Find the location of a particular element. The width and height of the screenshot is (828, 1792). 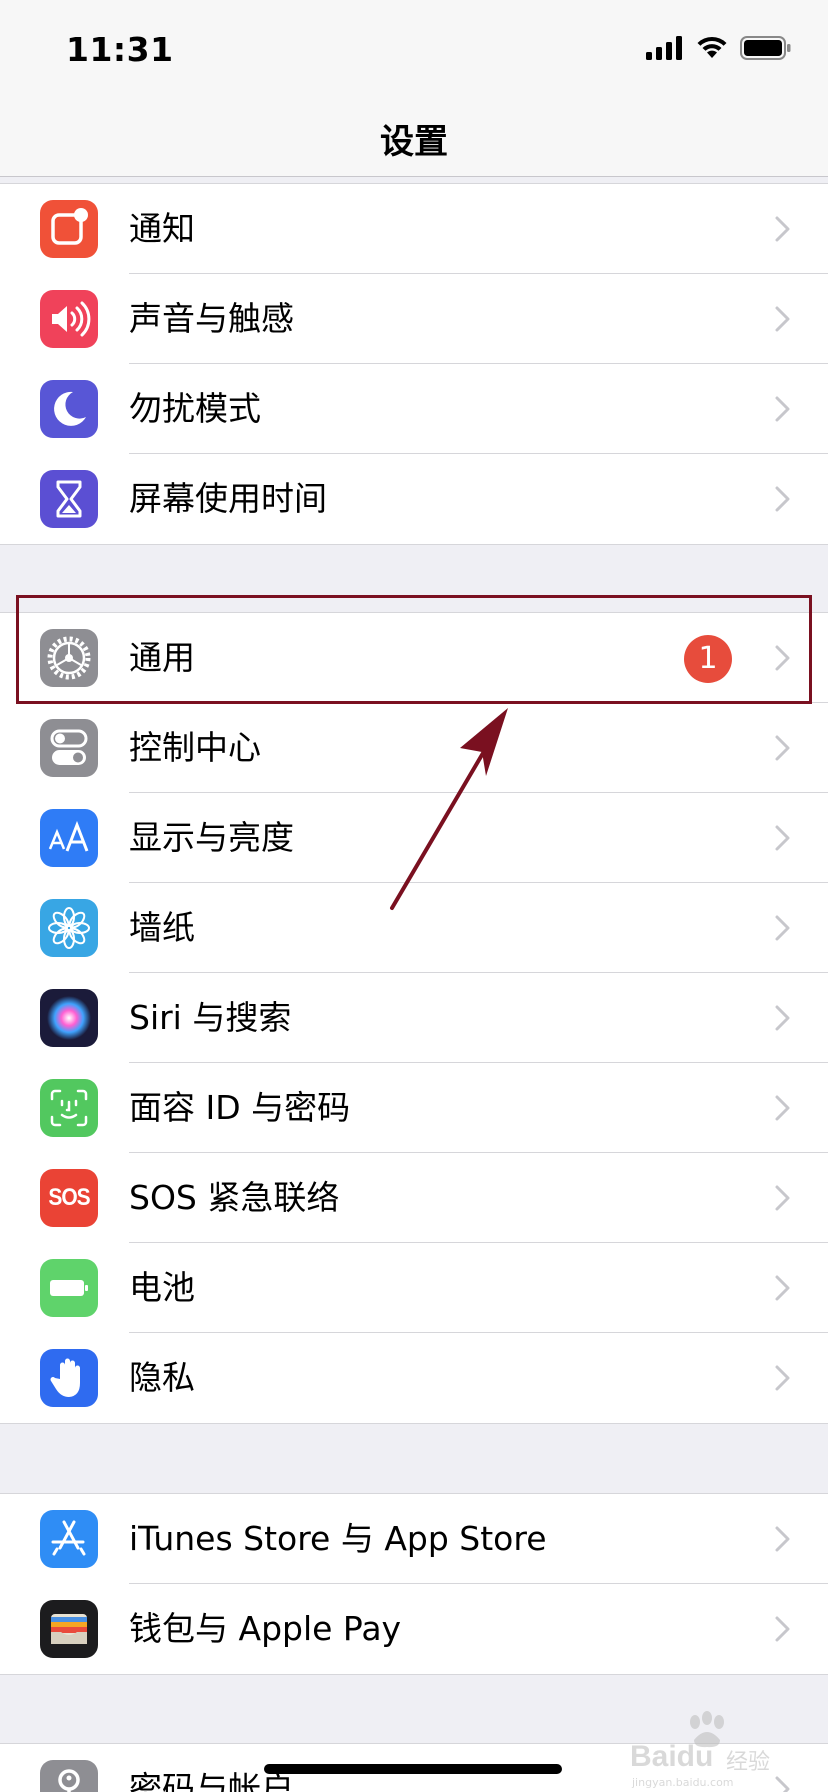

wifi-icon is located at coordinates (712, 47).